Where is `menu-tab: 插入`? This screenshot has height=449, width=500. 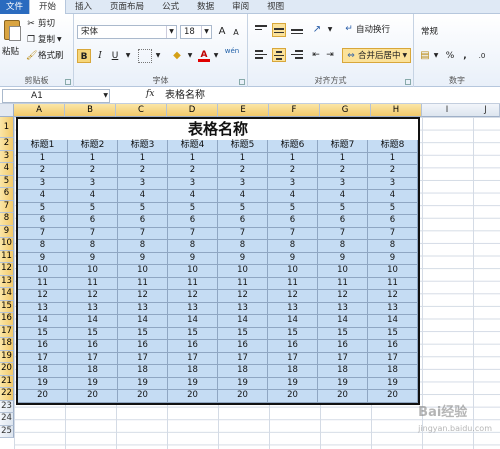
menu-tab: 插入 is located at coordinates (83, 7).